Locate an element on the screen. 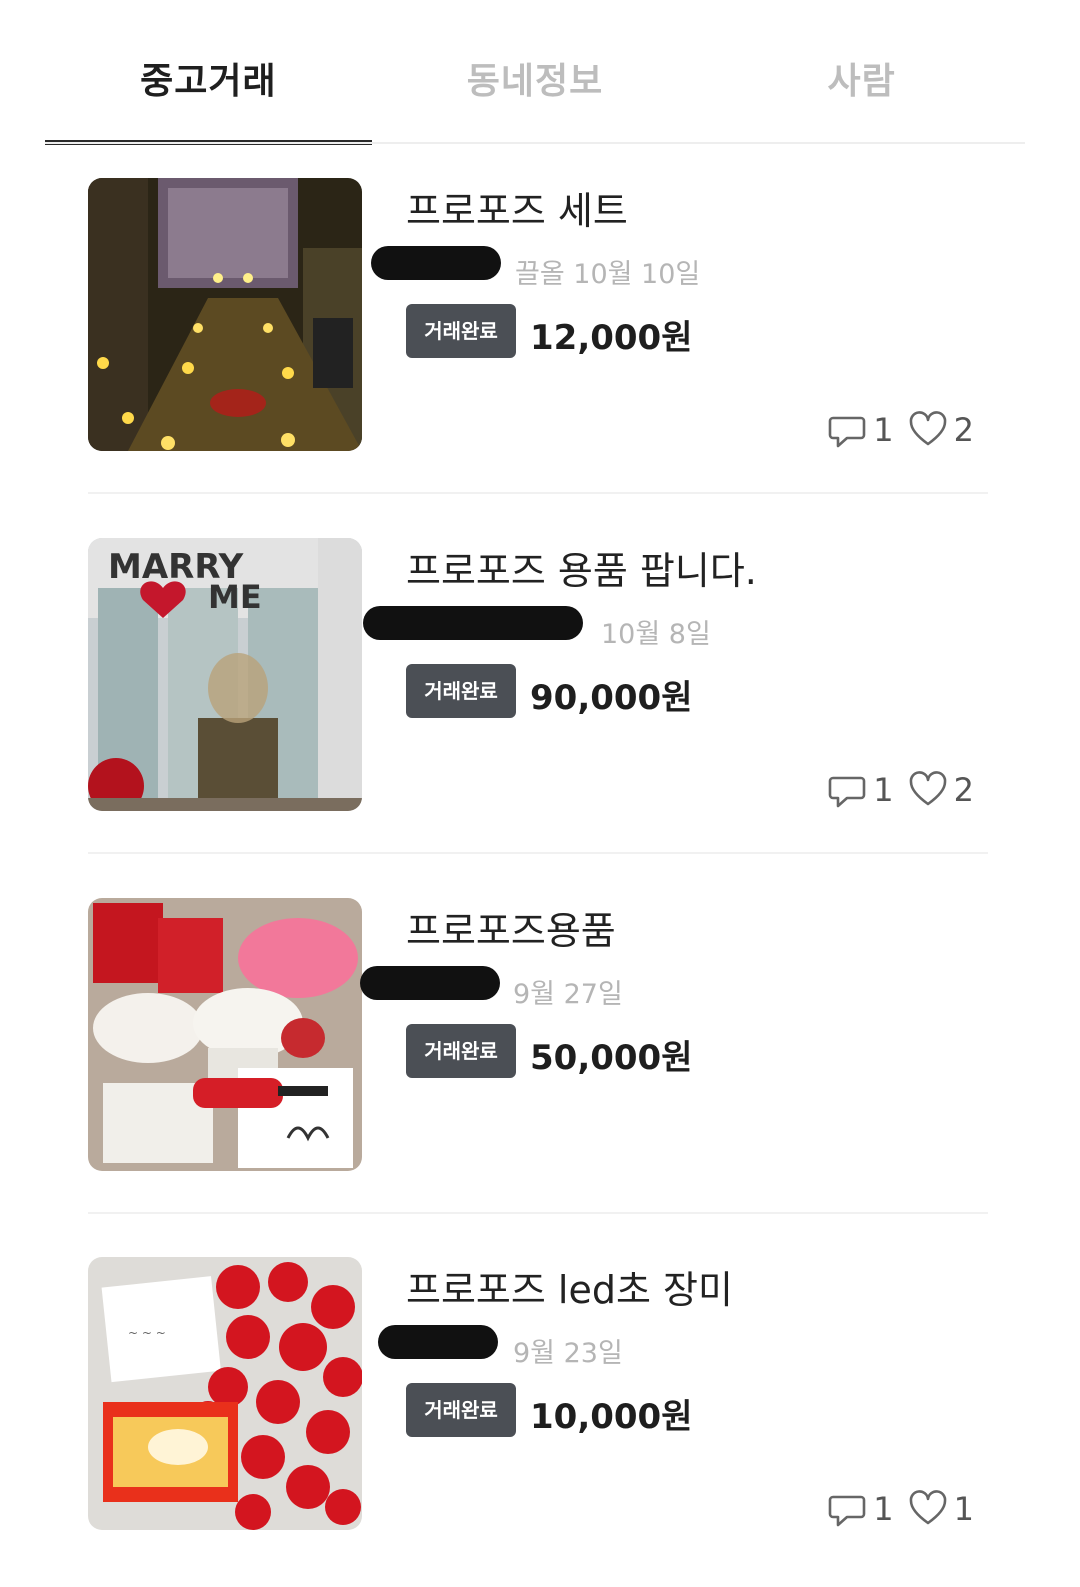 Image resolution: width=1080 pixels, height=1587 pixels. item-title: 프로포즈 용품 팝니다. is located at coordinates (581, 567).